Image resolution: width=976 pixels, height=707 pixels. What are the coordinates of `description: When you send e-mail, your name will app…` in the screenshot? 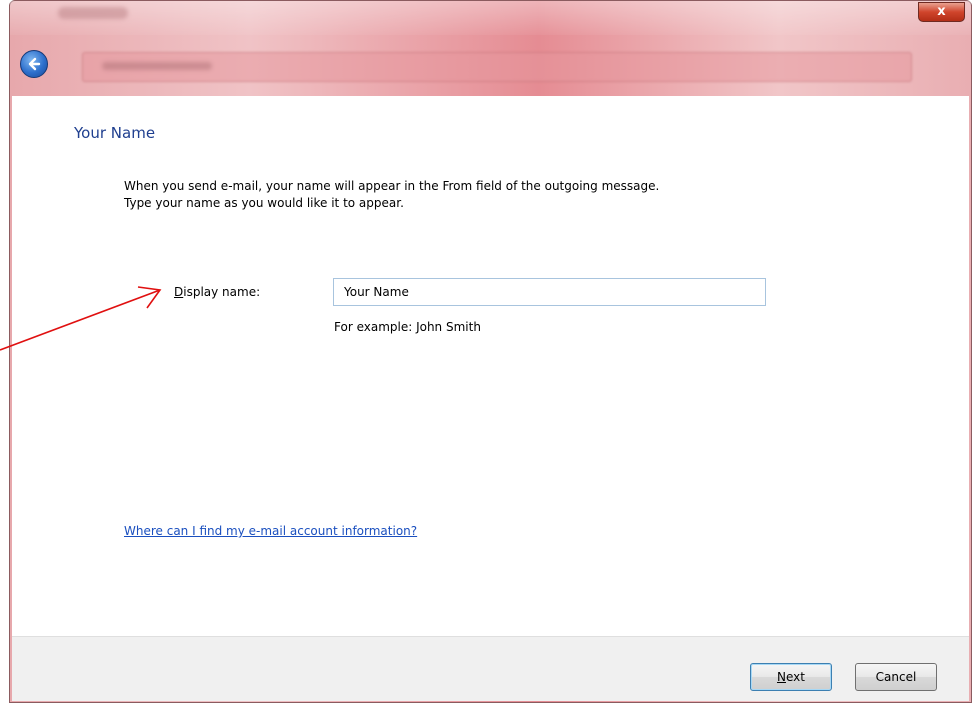 It's located at (391, 195).